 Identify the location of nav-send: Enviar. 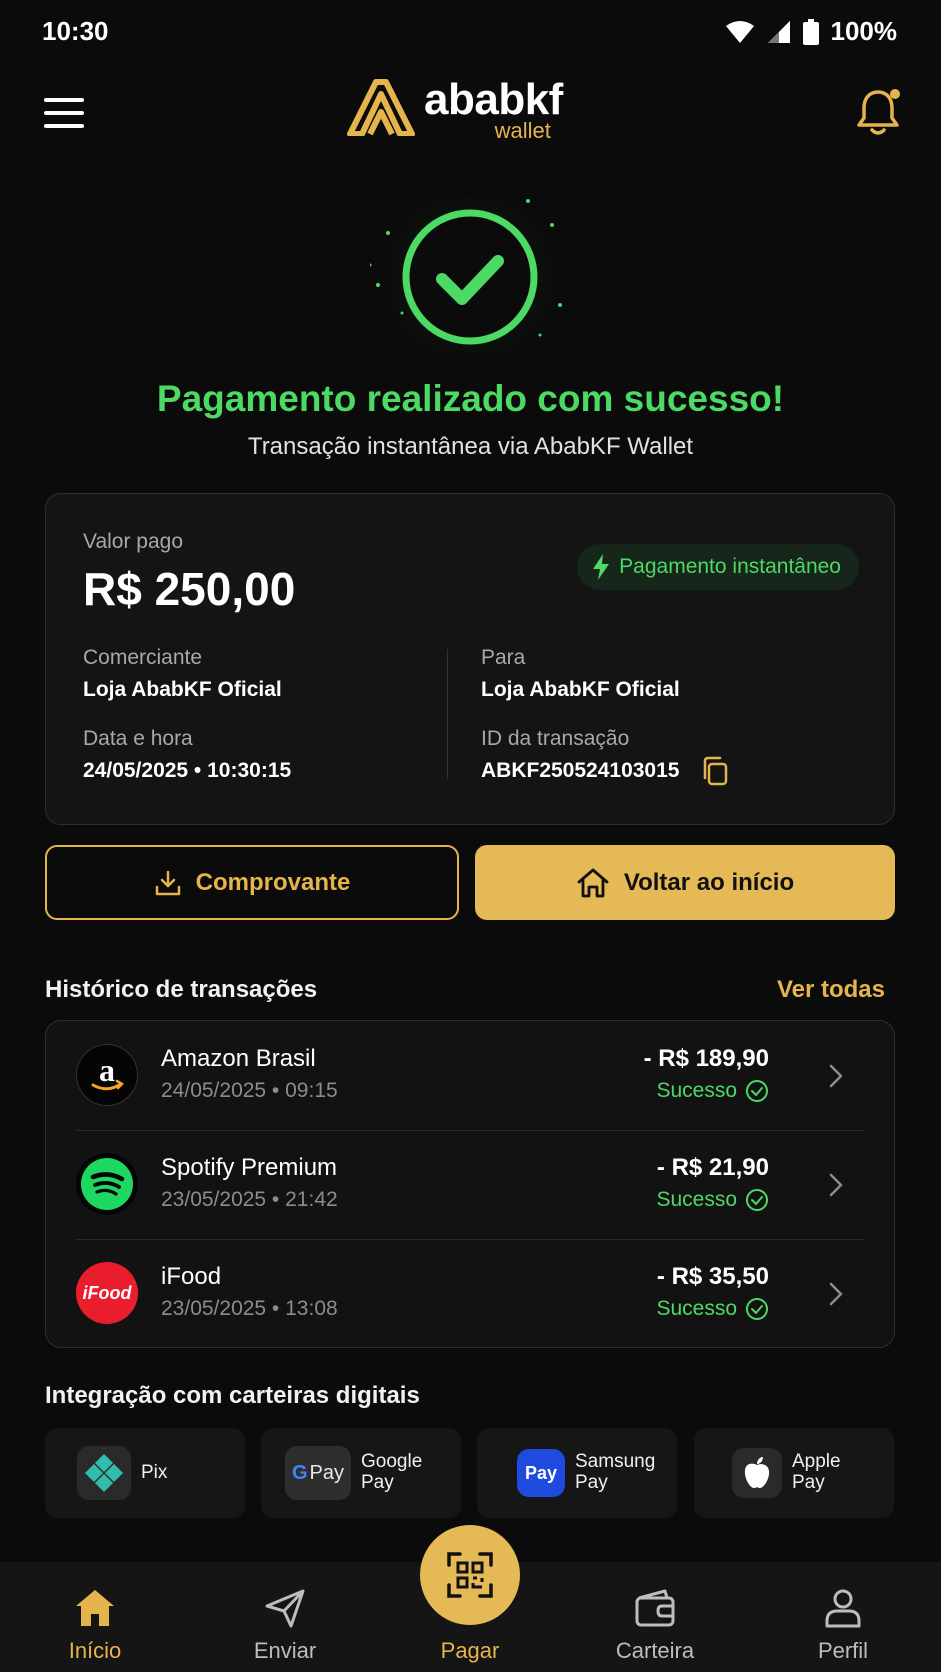
(285, 1626).